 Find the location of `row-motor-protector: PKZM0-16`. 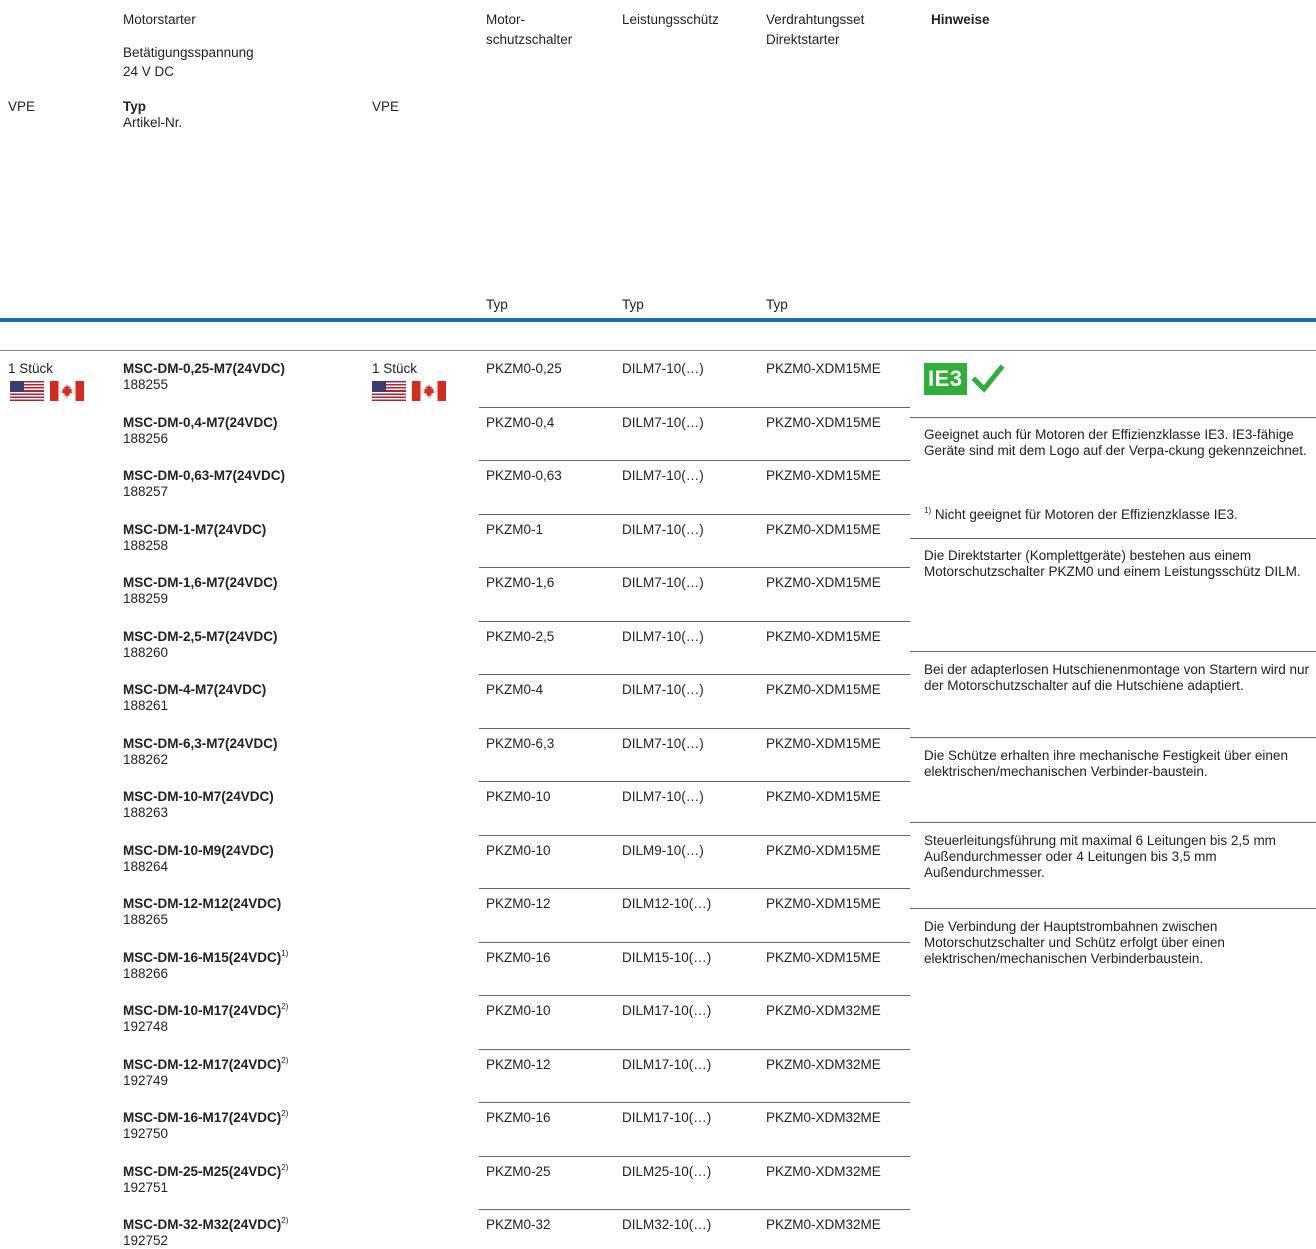

row-motor-protector: PKZM0-16 is located at coordinates (518, 957).